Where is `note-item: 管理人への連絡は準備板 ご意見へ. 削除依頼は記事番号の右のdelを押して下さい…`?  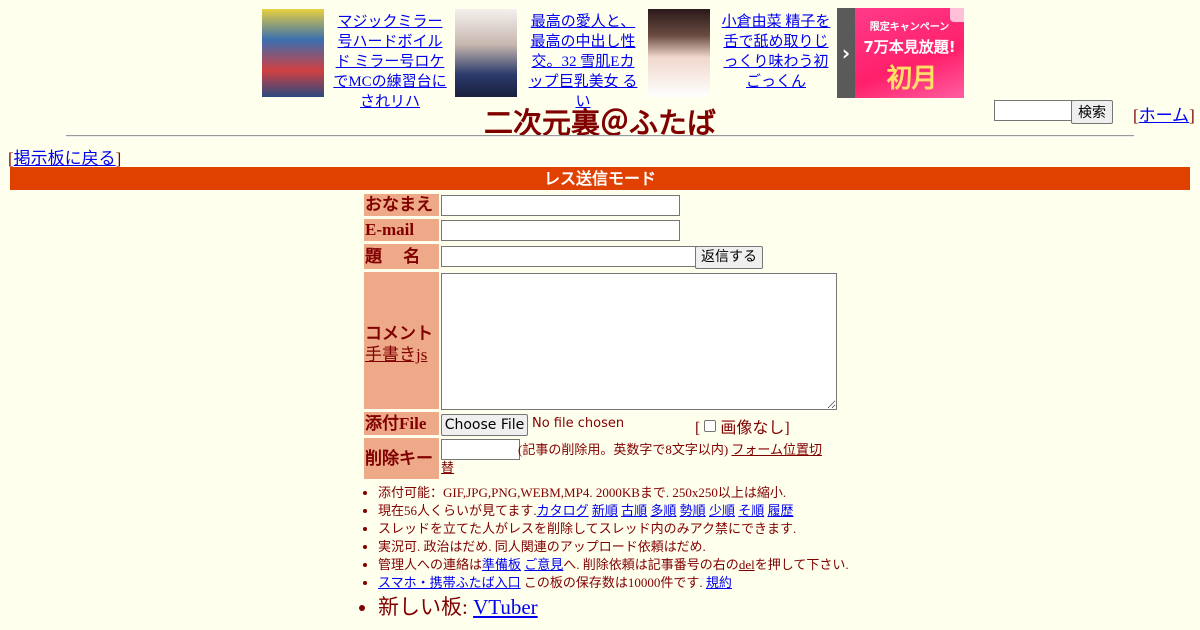
note-item: 管理人への連絡は準備板 ご意見へ. 削除依頼は記事番号の右のdelを押して下さい… is located at coordinates (638, 565).